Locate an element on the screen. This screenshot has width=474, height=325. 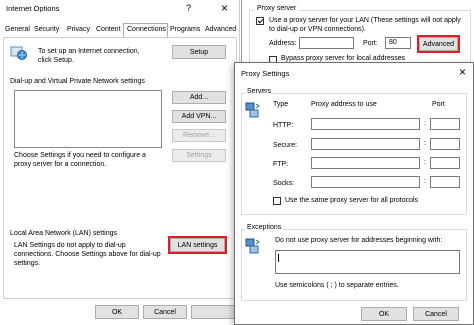
apply-button is located at coordinates (213, 312).